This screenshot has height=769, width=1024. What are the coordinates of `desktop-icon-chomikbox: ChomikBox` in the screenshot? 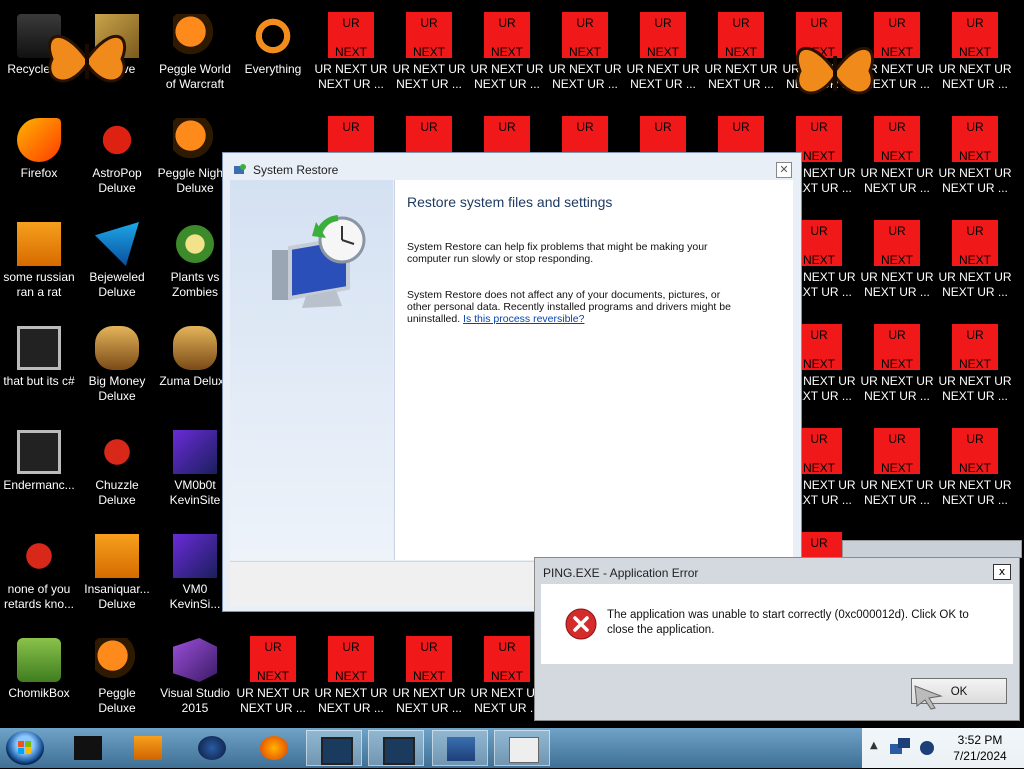 It's located at (39, 682).